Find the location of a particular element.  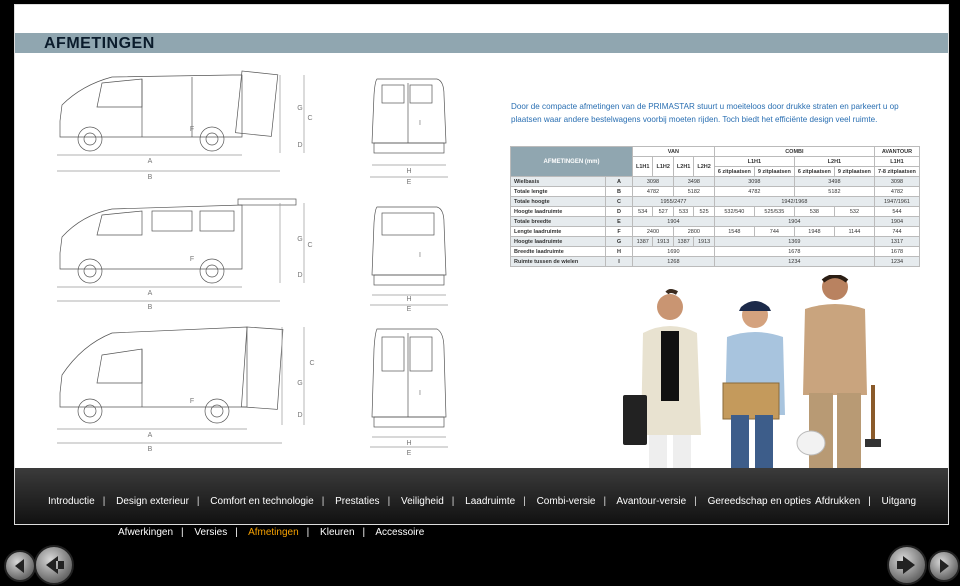

row-letter: H is located at coordinates (619, 251).